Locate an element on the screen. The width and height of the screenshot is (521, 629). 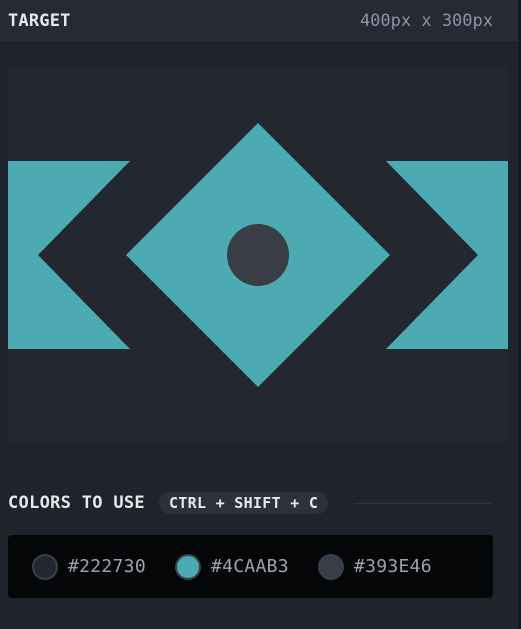
shortcut-badge: CTRL + SHIFT + C is located at coordinates (243, 503).